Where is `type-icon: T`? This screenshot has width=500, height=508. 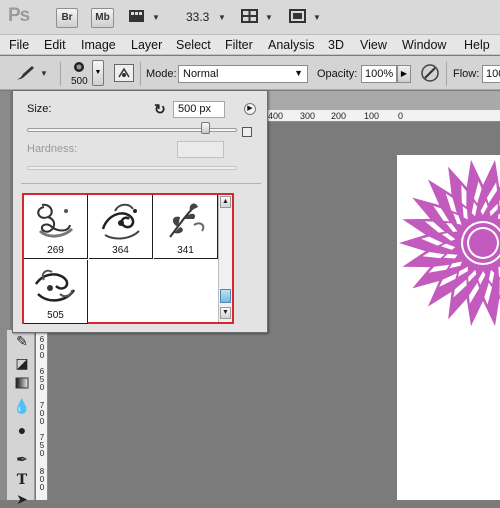 type-icon: T is located at coordinates (22, 480).